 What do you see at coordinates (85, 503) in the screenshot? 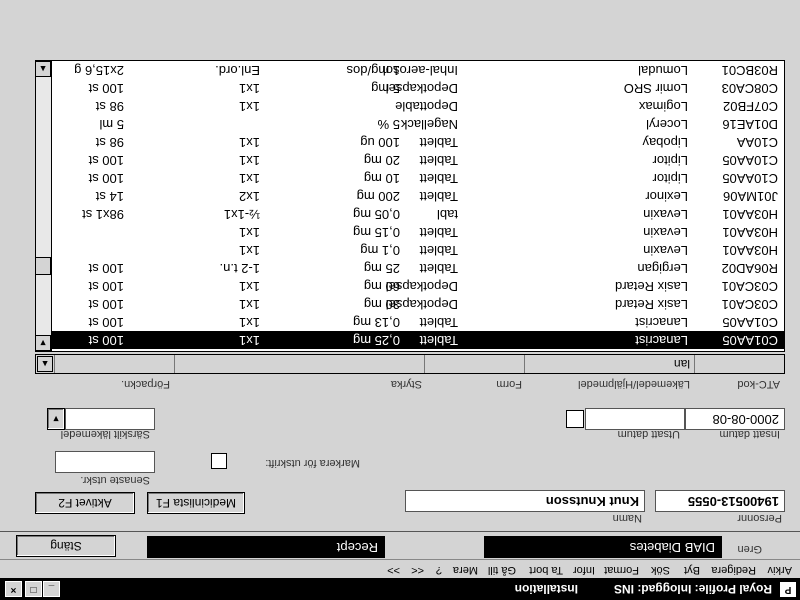
I see `aktivet-button: Aktivet F2` at bounding box center [85, 503].